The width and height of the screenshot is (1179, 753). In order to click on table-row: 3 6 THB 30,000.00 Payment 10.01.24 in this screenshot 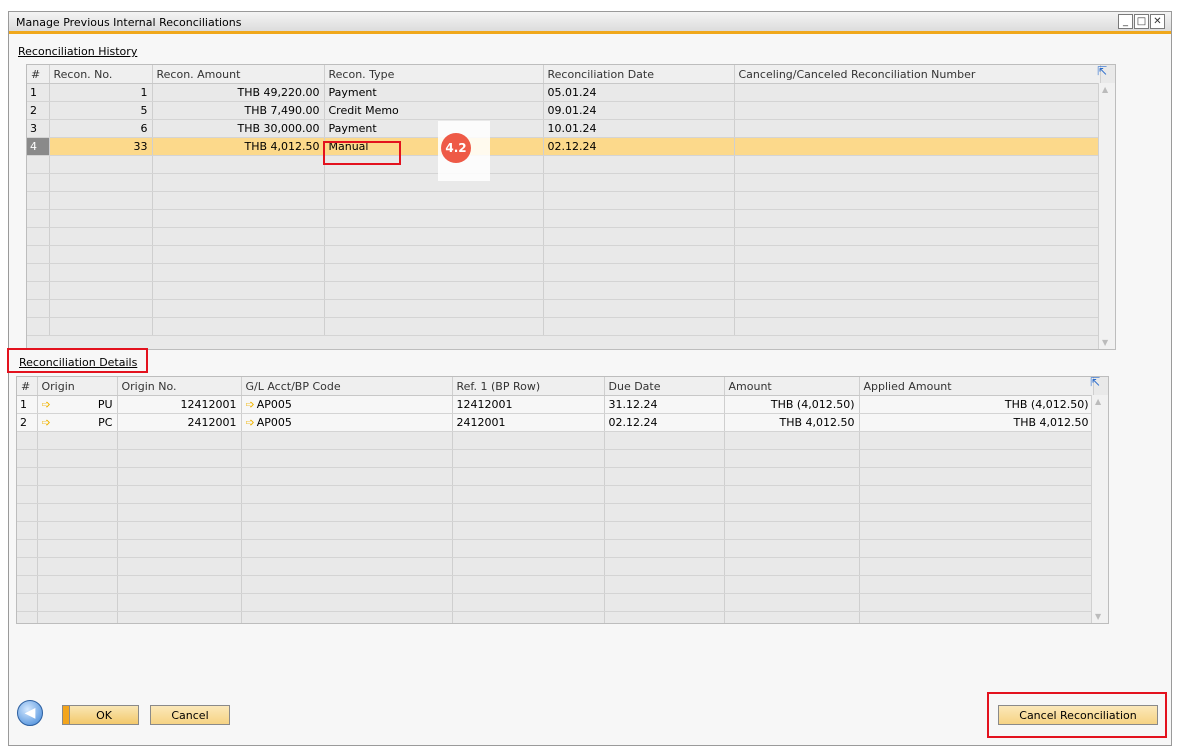, I will do `click(564, 128)`.